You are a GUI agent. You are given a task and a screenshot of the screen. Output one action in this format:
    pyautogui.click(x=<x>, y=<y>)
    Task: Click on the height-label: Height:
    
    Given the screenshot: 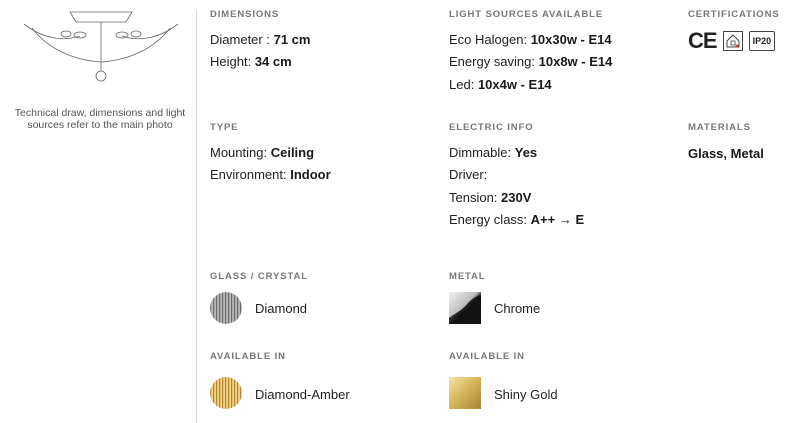 What is the action you would take?
    pyautogui.click(x=231, y=61)
    